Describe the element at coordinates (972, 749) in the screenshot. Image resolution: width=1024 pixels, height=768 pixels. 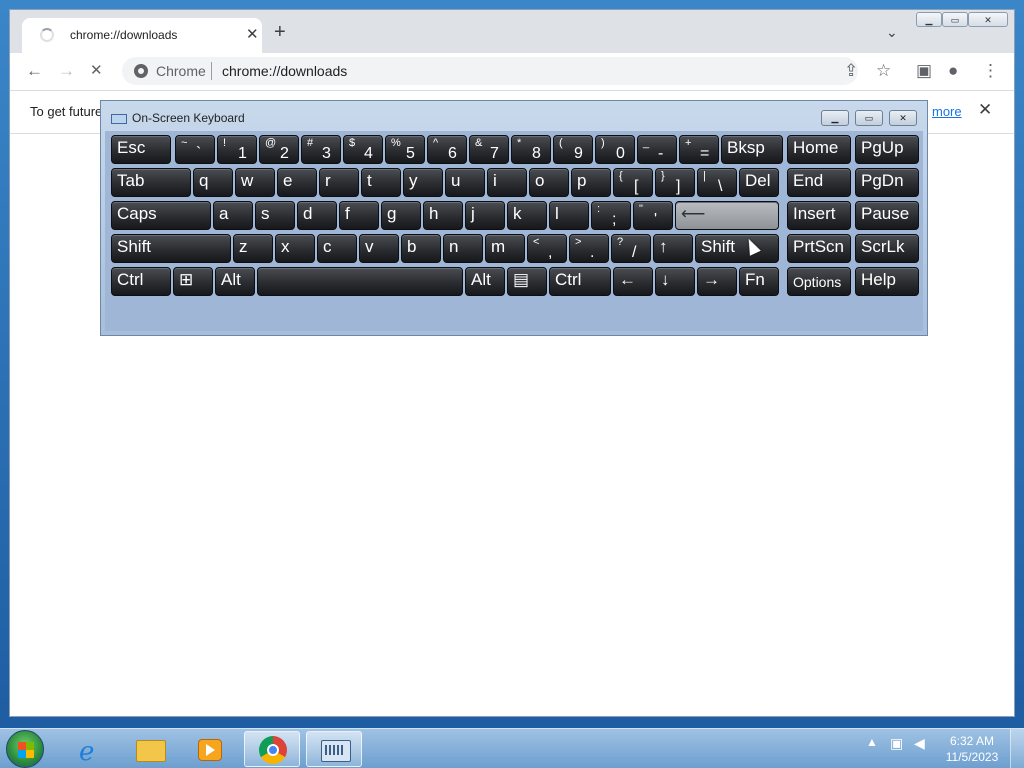
I see `clock: 6:32 AM 11/5/2023` at that location.